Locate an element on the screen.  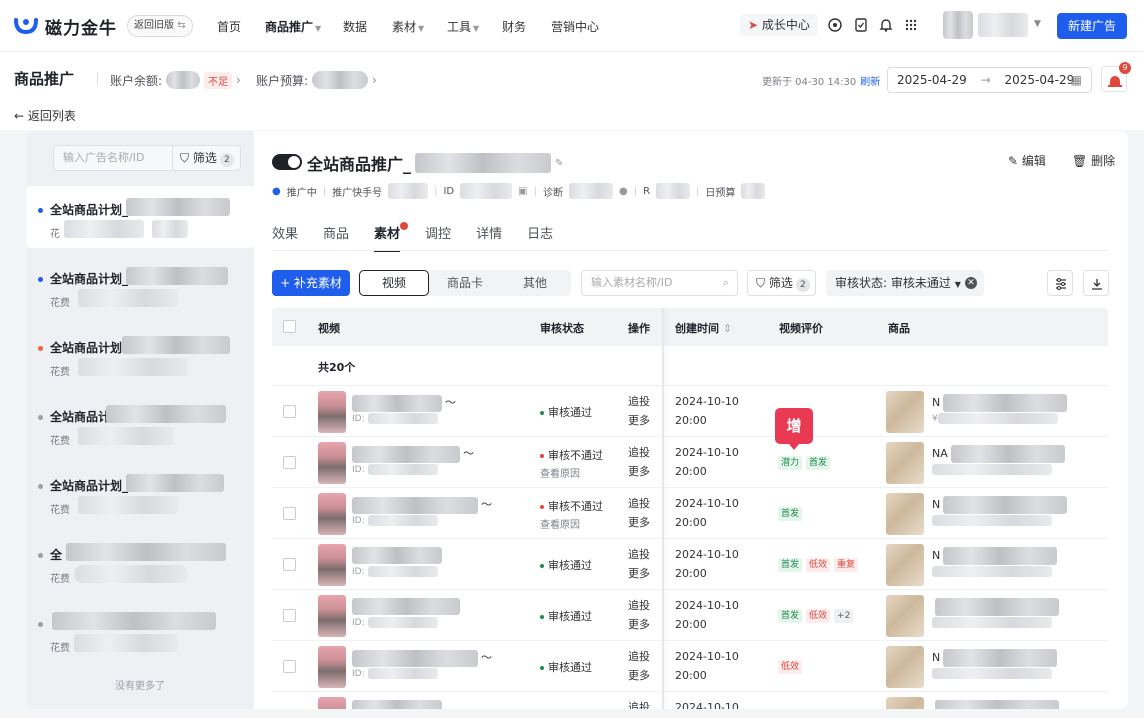
table-row: 审核中 追投更多 2024-10-10 低效 is located at coordinates (690, 700).